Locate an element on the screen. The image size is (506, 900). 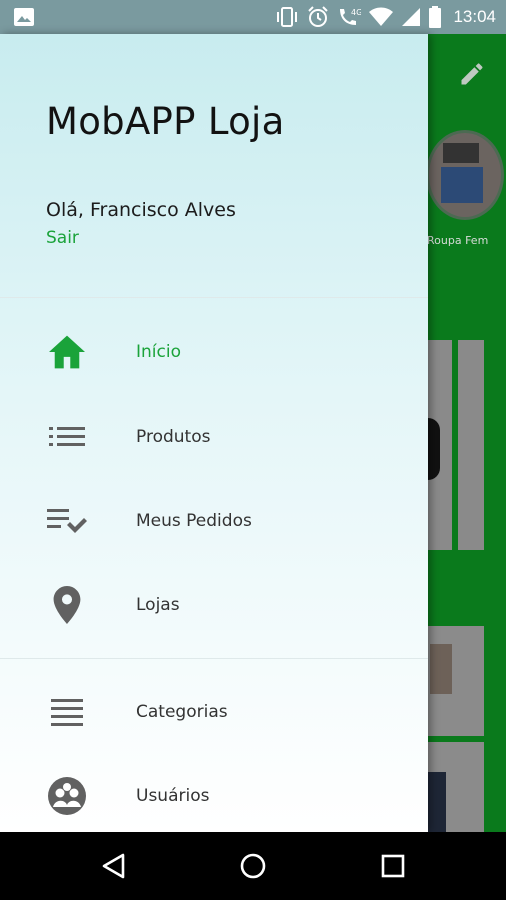
clothing-image is located at coordinates (461, 153).